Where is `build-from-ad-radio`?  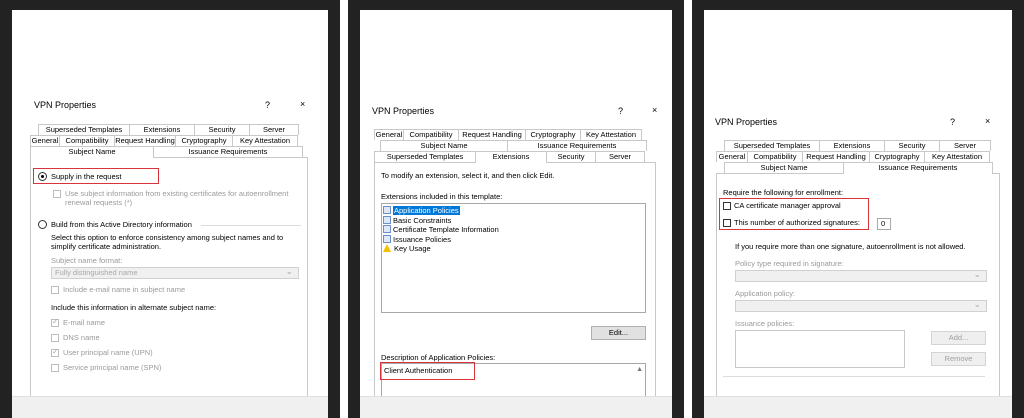 build-from-ad-radio is located at coordinates (42, 224).